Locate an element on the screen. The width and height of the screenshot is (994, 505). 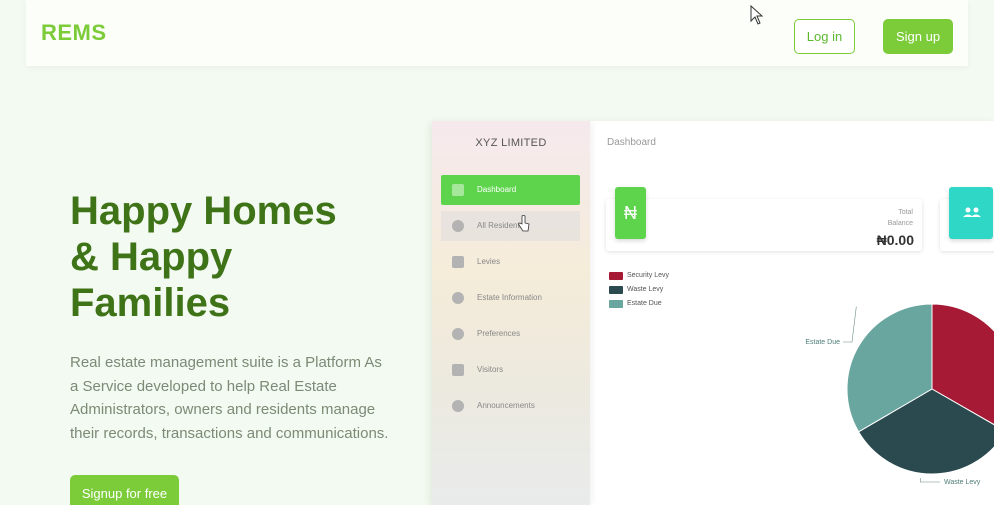
mouse-cursor-icon is located at coordinates (757, 15).